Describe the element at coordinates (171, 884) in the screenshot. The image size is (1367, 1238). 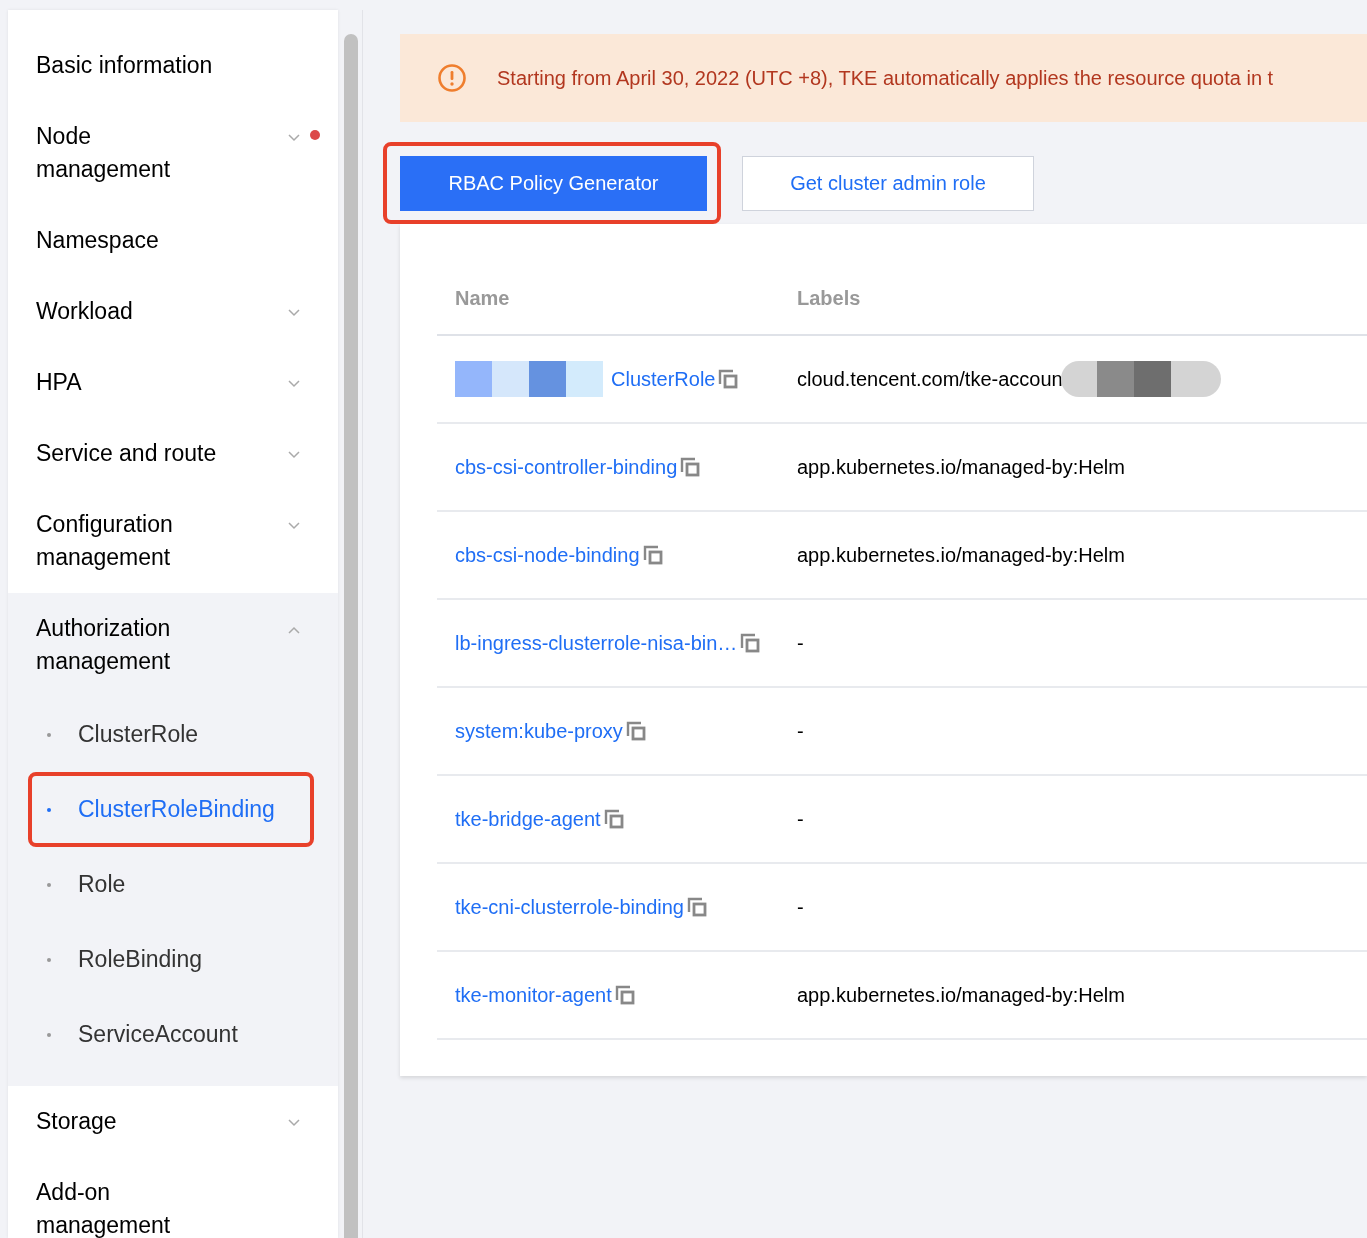
I see `submenu-item: Role` at that location.